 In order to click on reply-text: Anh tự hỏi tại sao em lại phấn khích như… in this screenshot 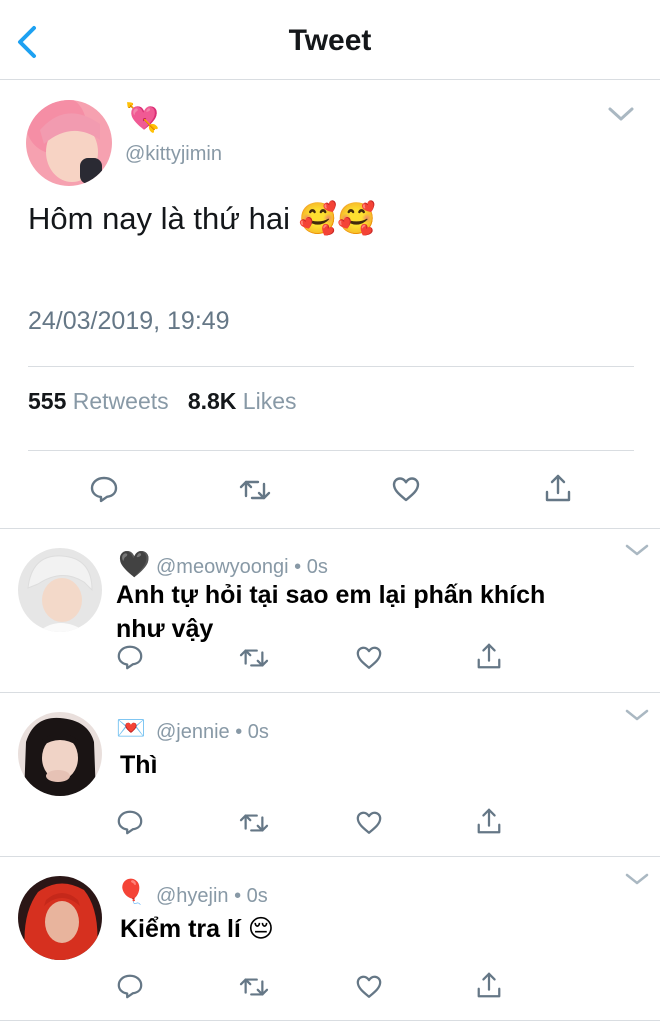, I will do `click(331, 612)`.